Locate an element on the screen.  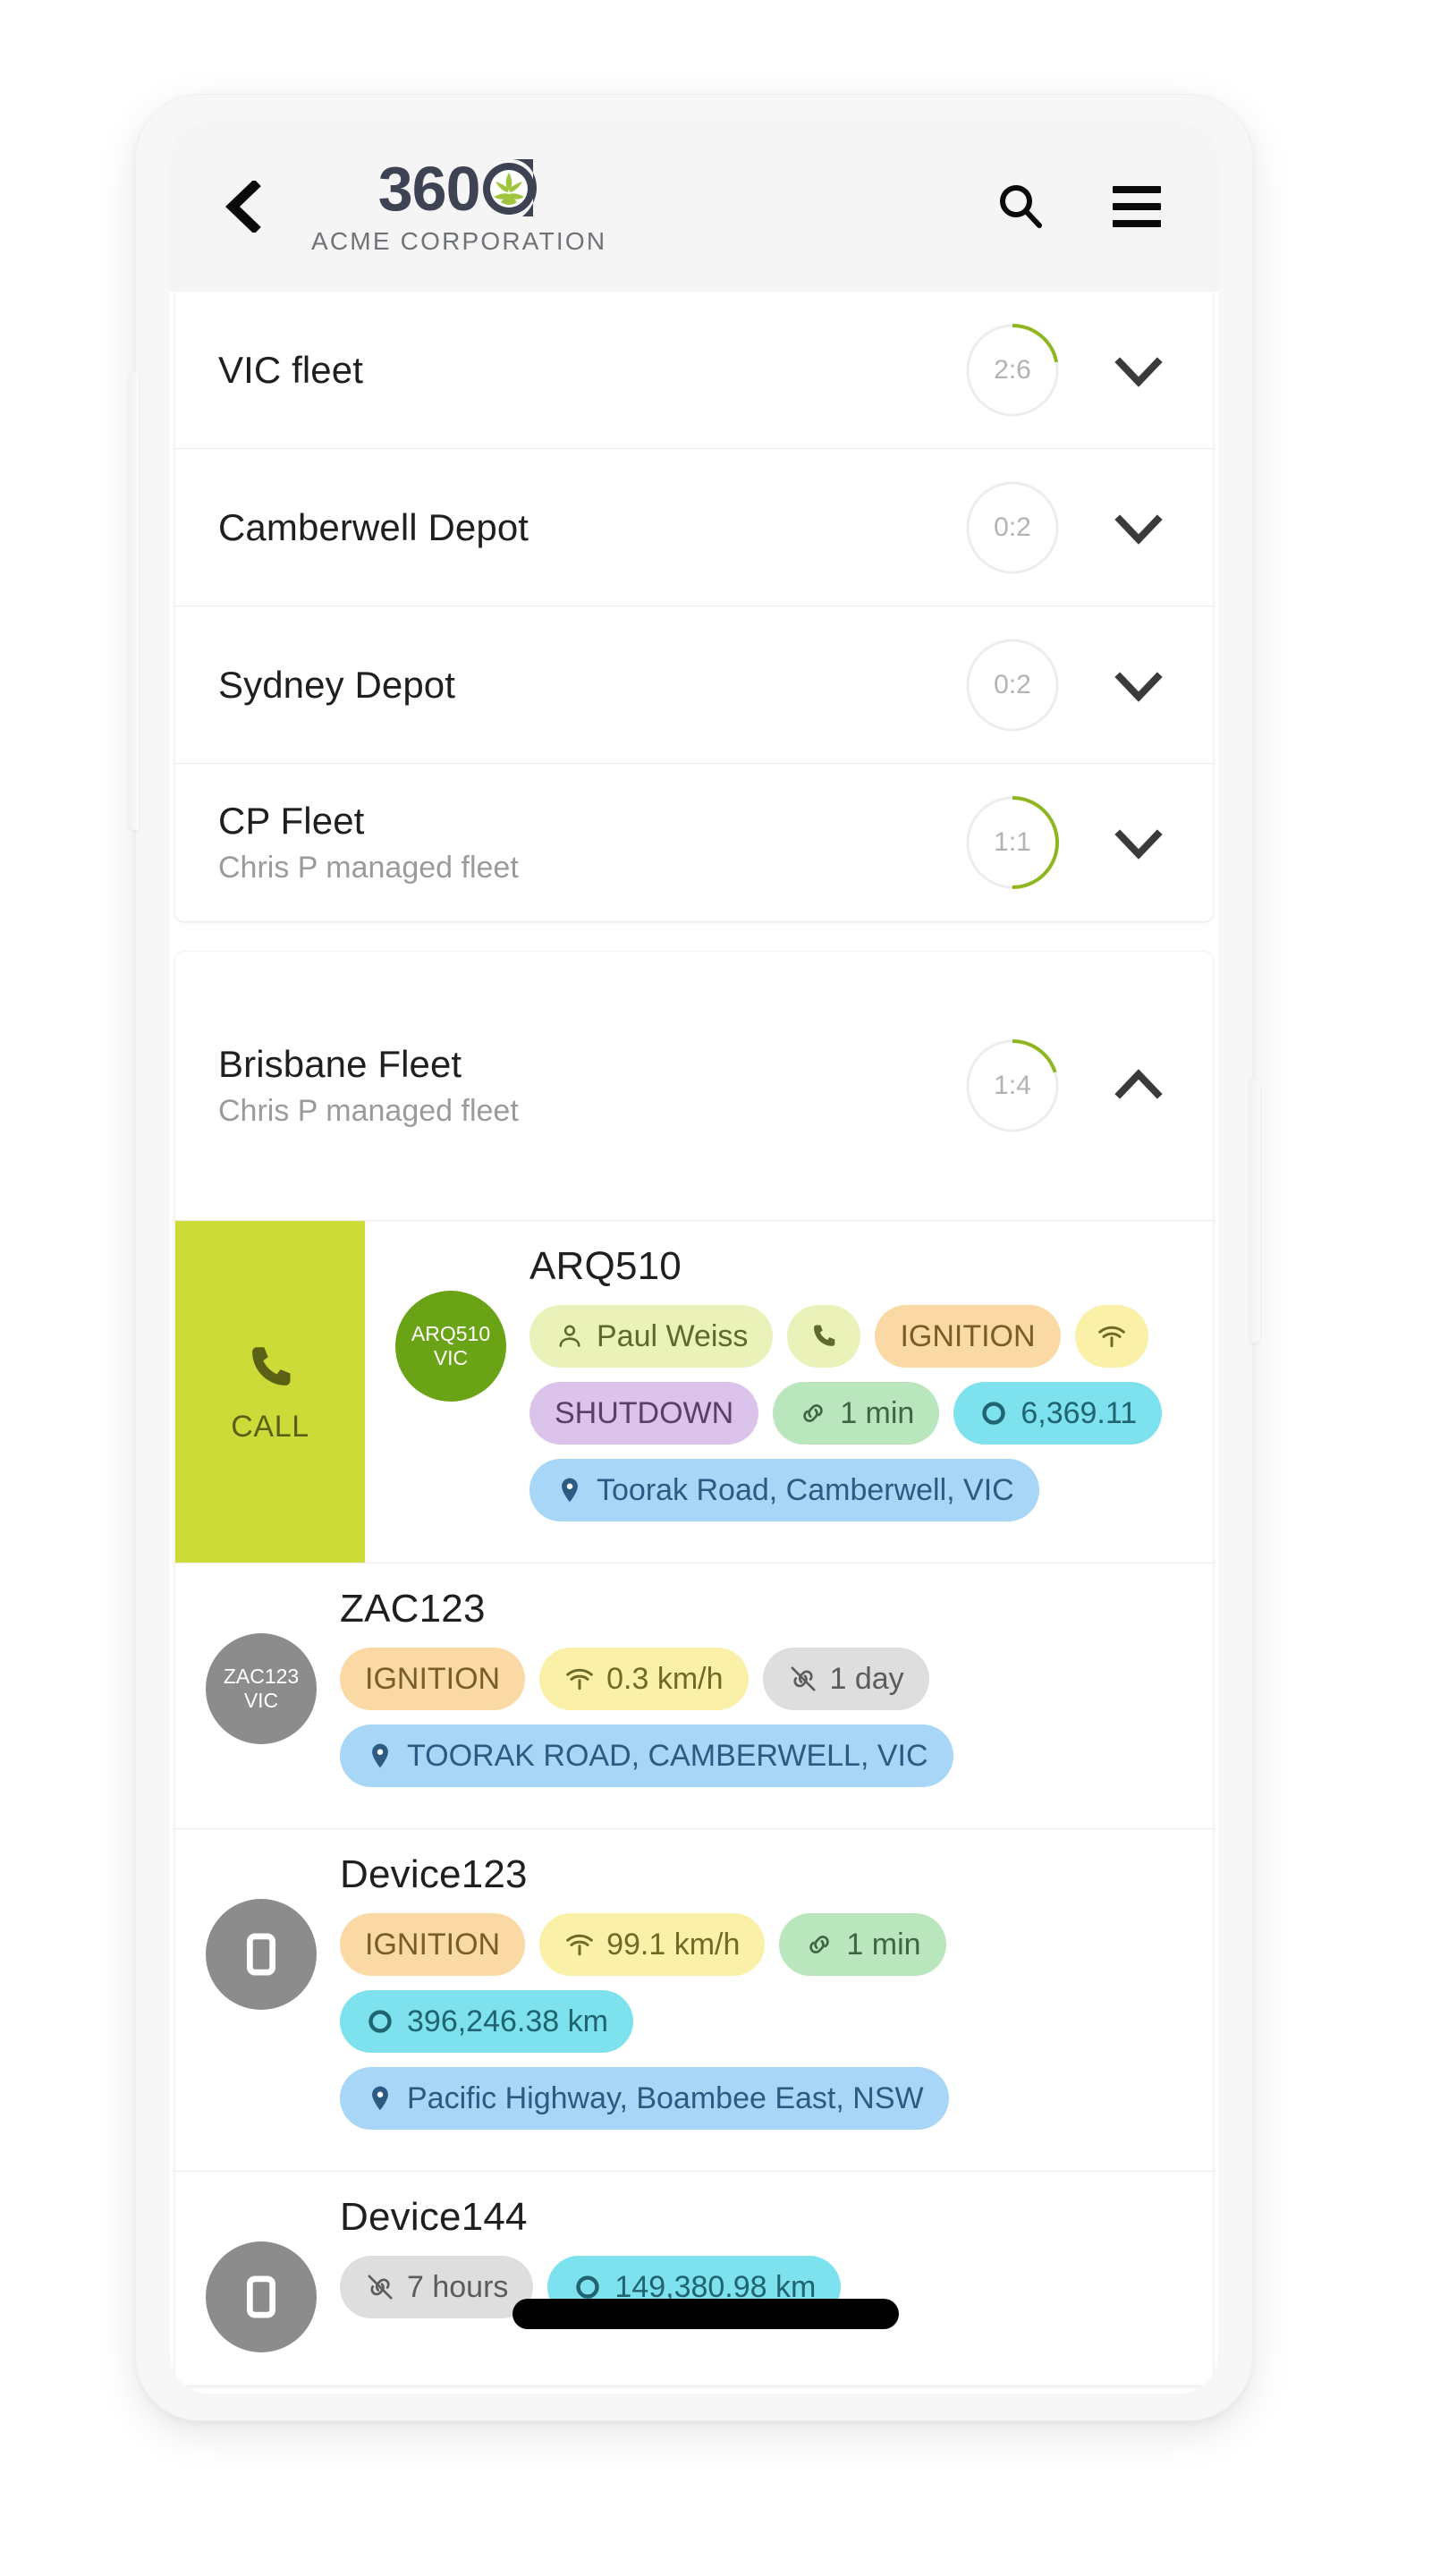
power-button is located at coordinates (1255, 1211).